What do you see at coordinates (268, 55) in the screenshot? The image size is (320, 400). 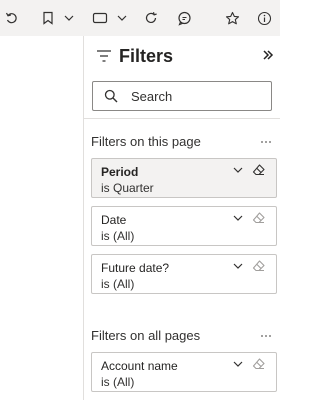 I see `collapse-pane-icon` at bounding box center [268, 55].